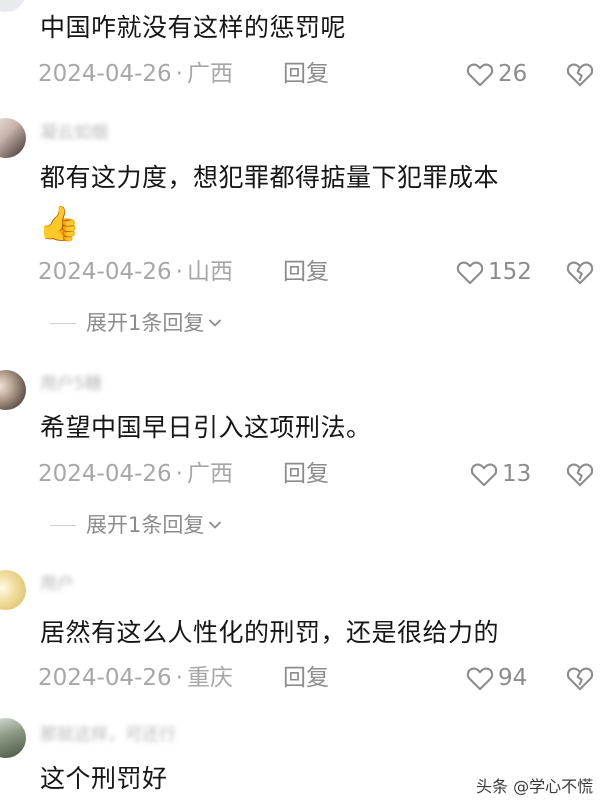 This screenshot has height=808, width=600. Describe the element at coordinates (513, 678) in the screenshot. I see `like-count: 94` at that location.